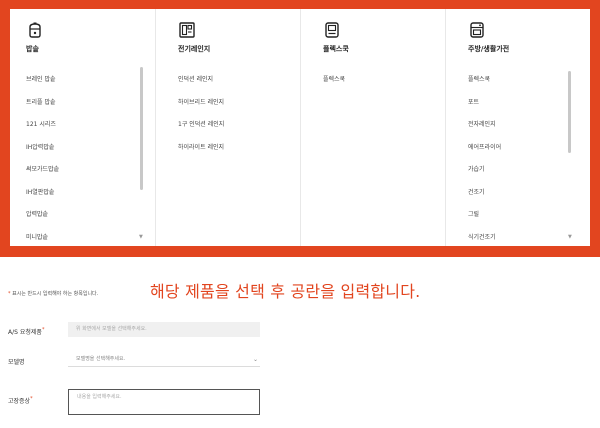 This screenshot has height=428, width=600. What do you see at coordinates (201, 110) in the screenshot?
I see `category-item: 하이브리드 레인지` at bounding box center [201, 110].